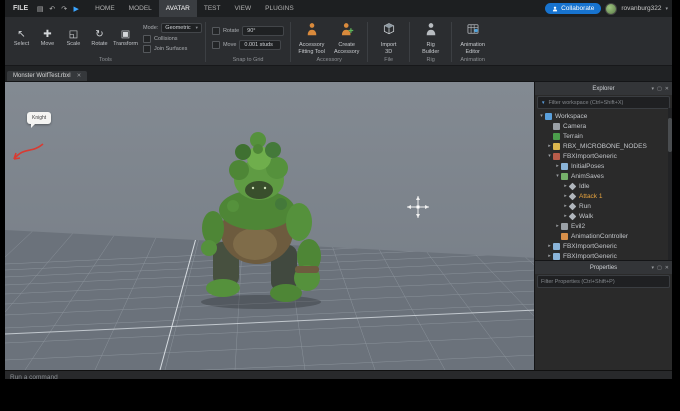 Image resolution: width=680 pixels, height=411 pixels. Describe the element at coordinates (603, 176) in the screenshot. I see `tree-item-animsaves: ▾ AnimSaves` at that location.